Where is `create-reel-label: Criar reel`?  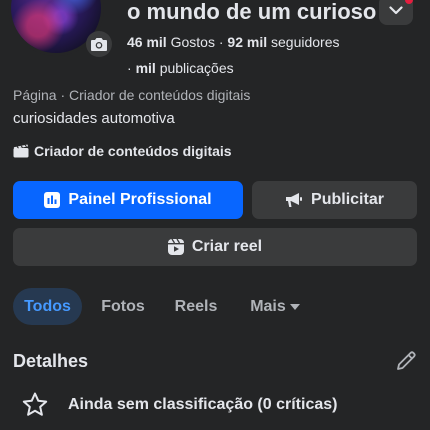 create-reel-label: Criar reel is located at coordinates (227, 246).